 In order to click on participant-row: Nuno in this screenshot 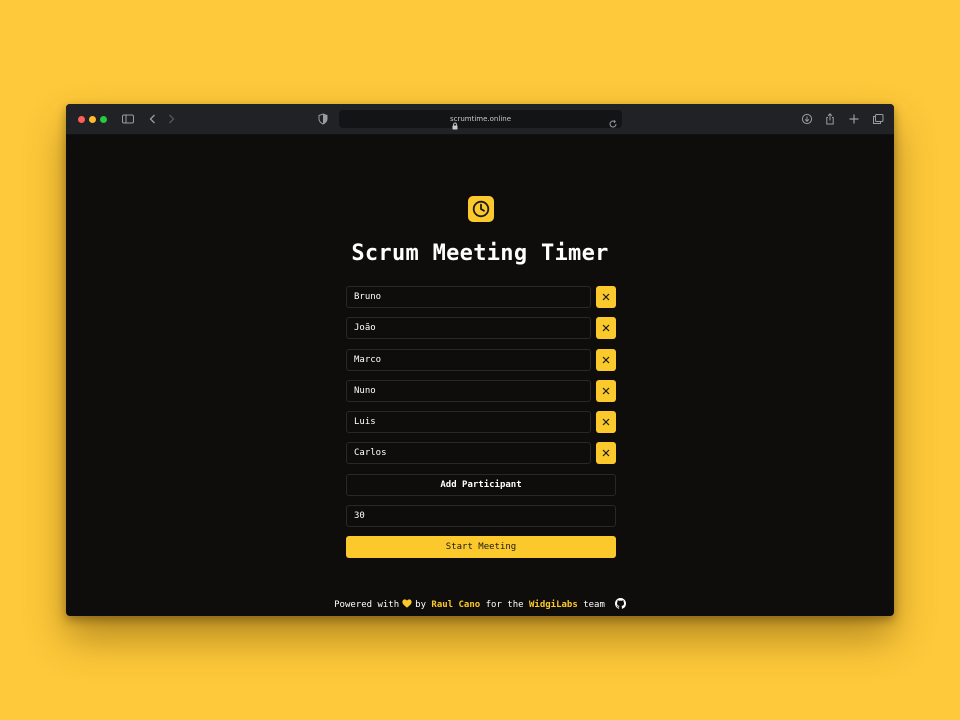, I will do `click(481, 391)`.